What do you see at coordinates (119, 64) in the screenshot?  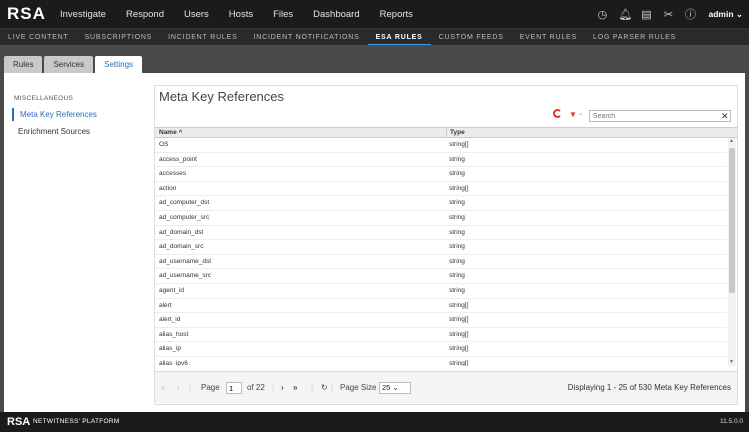 I see `tab-settings: Settings` at bounding box center [119, 64].